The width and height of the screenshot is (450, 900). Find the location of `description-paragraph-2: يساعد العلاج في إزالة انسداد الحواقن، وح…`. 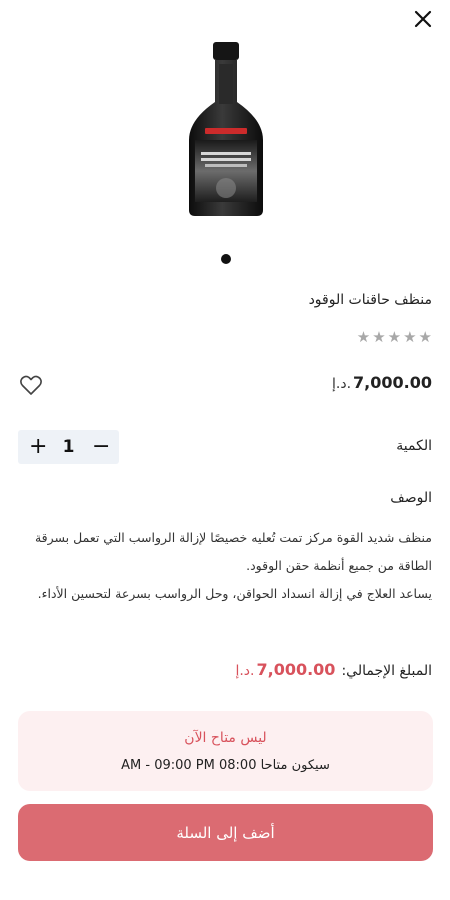

description-paragraph-2: يساعد العلاج في إزالة انسداد الحواقن، وح… is located at coordinates (234, 593).